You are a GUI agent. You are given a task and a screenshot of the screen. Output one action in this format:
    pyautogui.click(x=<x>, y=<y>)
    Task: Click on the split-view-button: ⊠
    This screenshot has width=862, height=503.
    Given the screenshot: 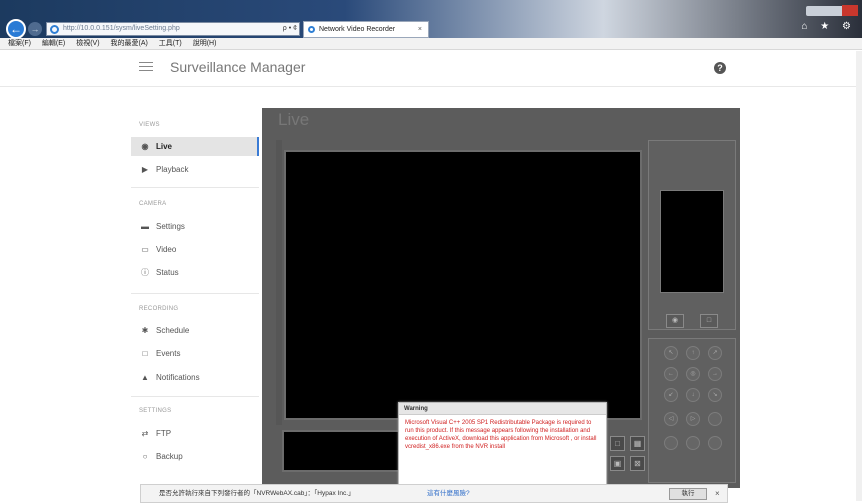 What is the action you would take?
    pyautogui.click(x=637, y=463)
    